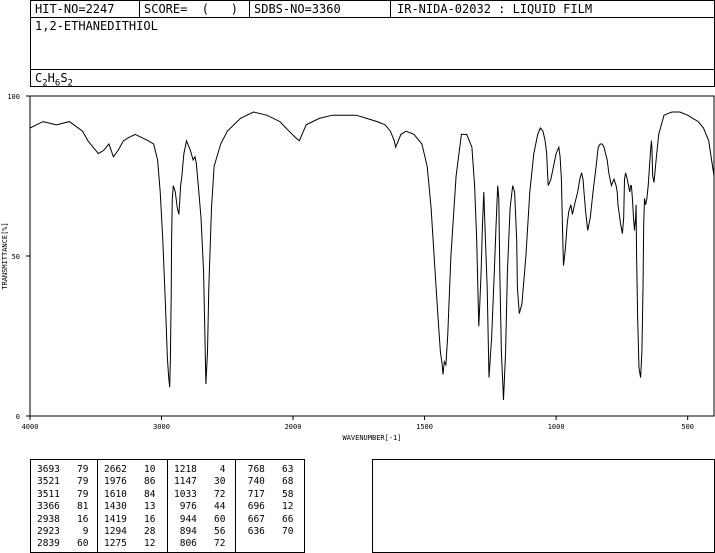 This screenshot has height=553, width=715. What do you see at coordinates (200, 519) in the screenshot?
I see `peak-row: 944 60` at bounding box center [200, 519].